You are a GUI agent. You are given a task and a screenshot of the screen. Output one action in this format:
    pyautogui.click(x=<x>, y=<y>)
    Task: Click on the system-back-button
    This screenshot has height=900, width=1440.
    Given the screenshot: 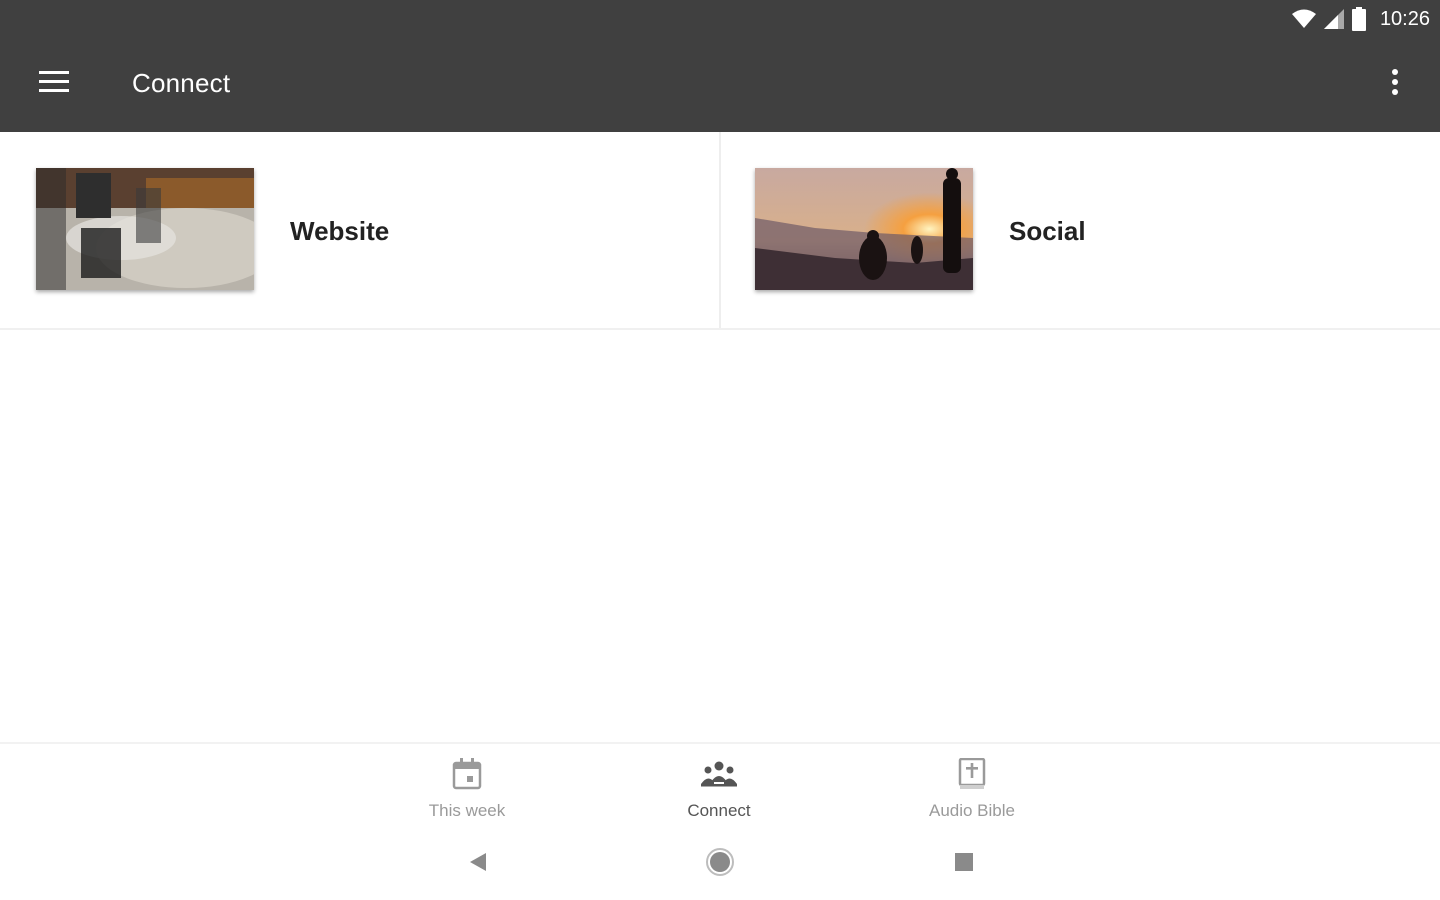 What is the action you would take?
    pyautogui.click(x=478, y=864)
    